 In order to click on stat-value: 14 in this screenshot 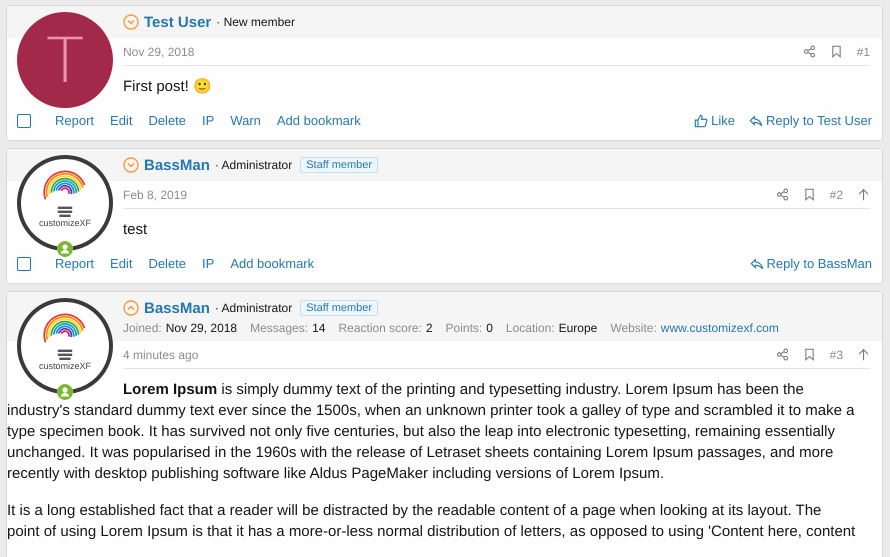, I will do `click(319, 328)`.